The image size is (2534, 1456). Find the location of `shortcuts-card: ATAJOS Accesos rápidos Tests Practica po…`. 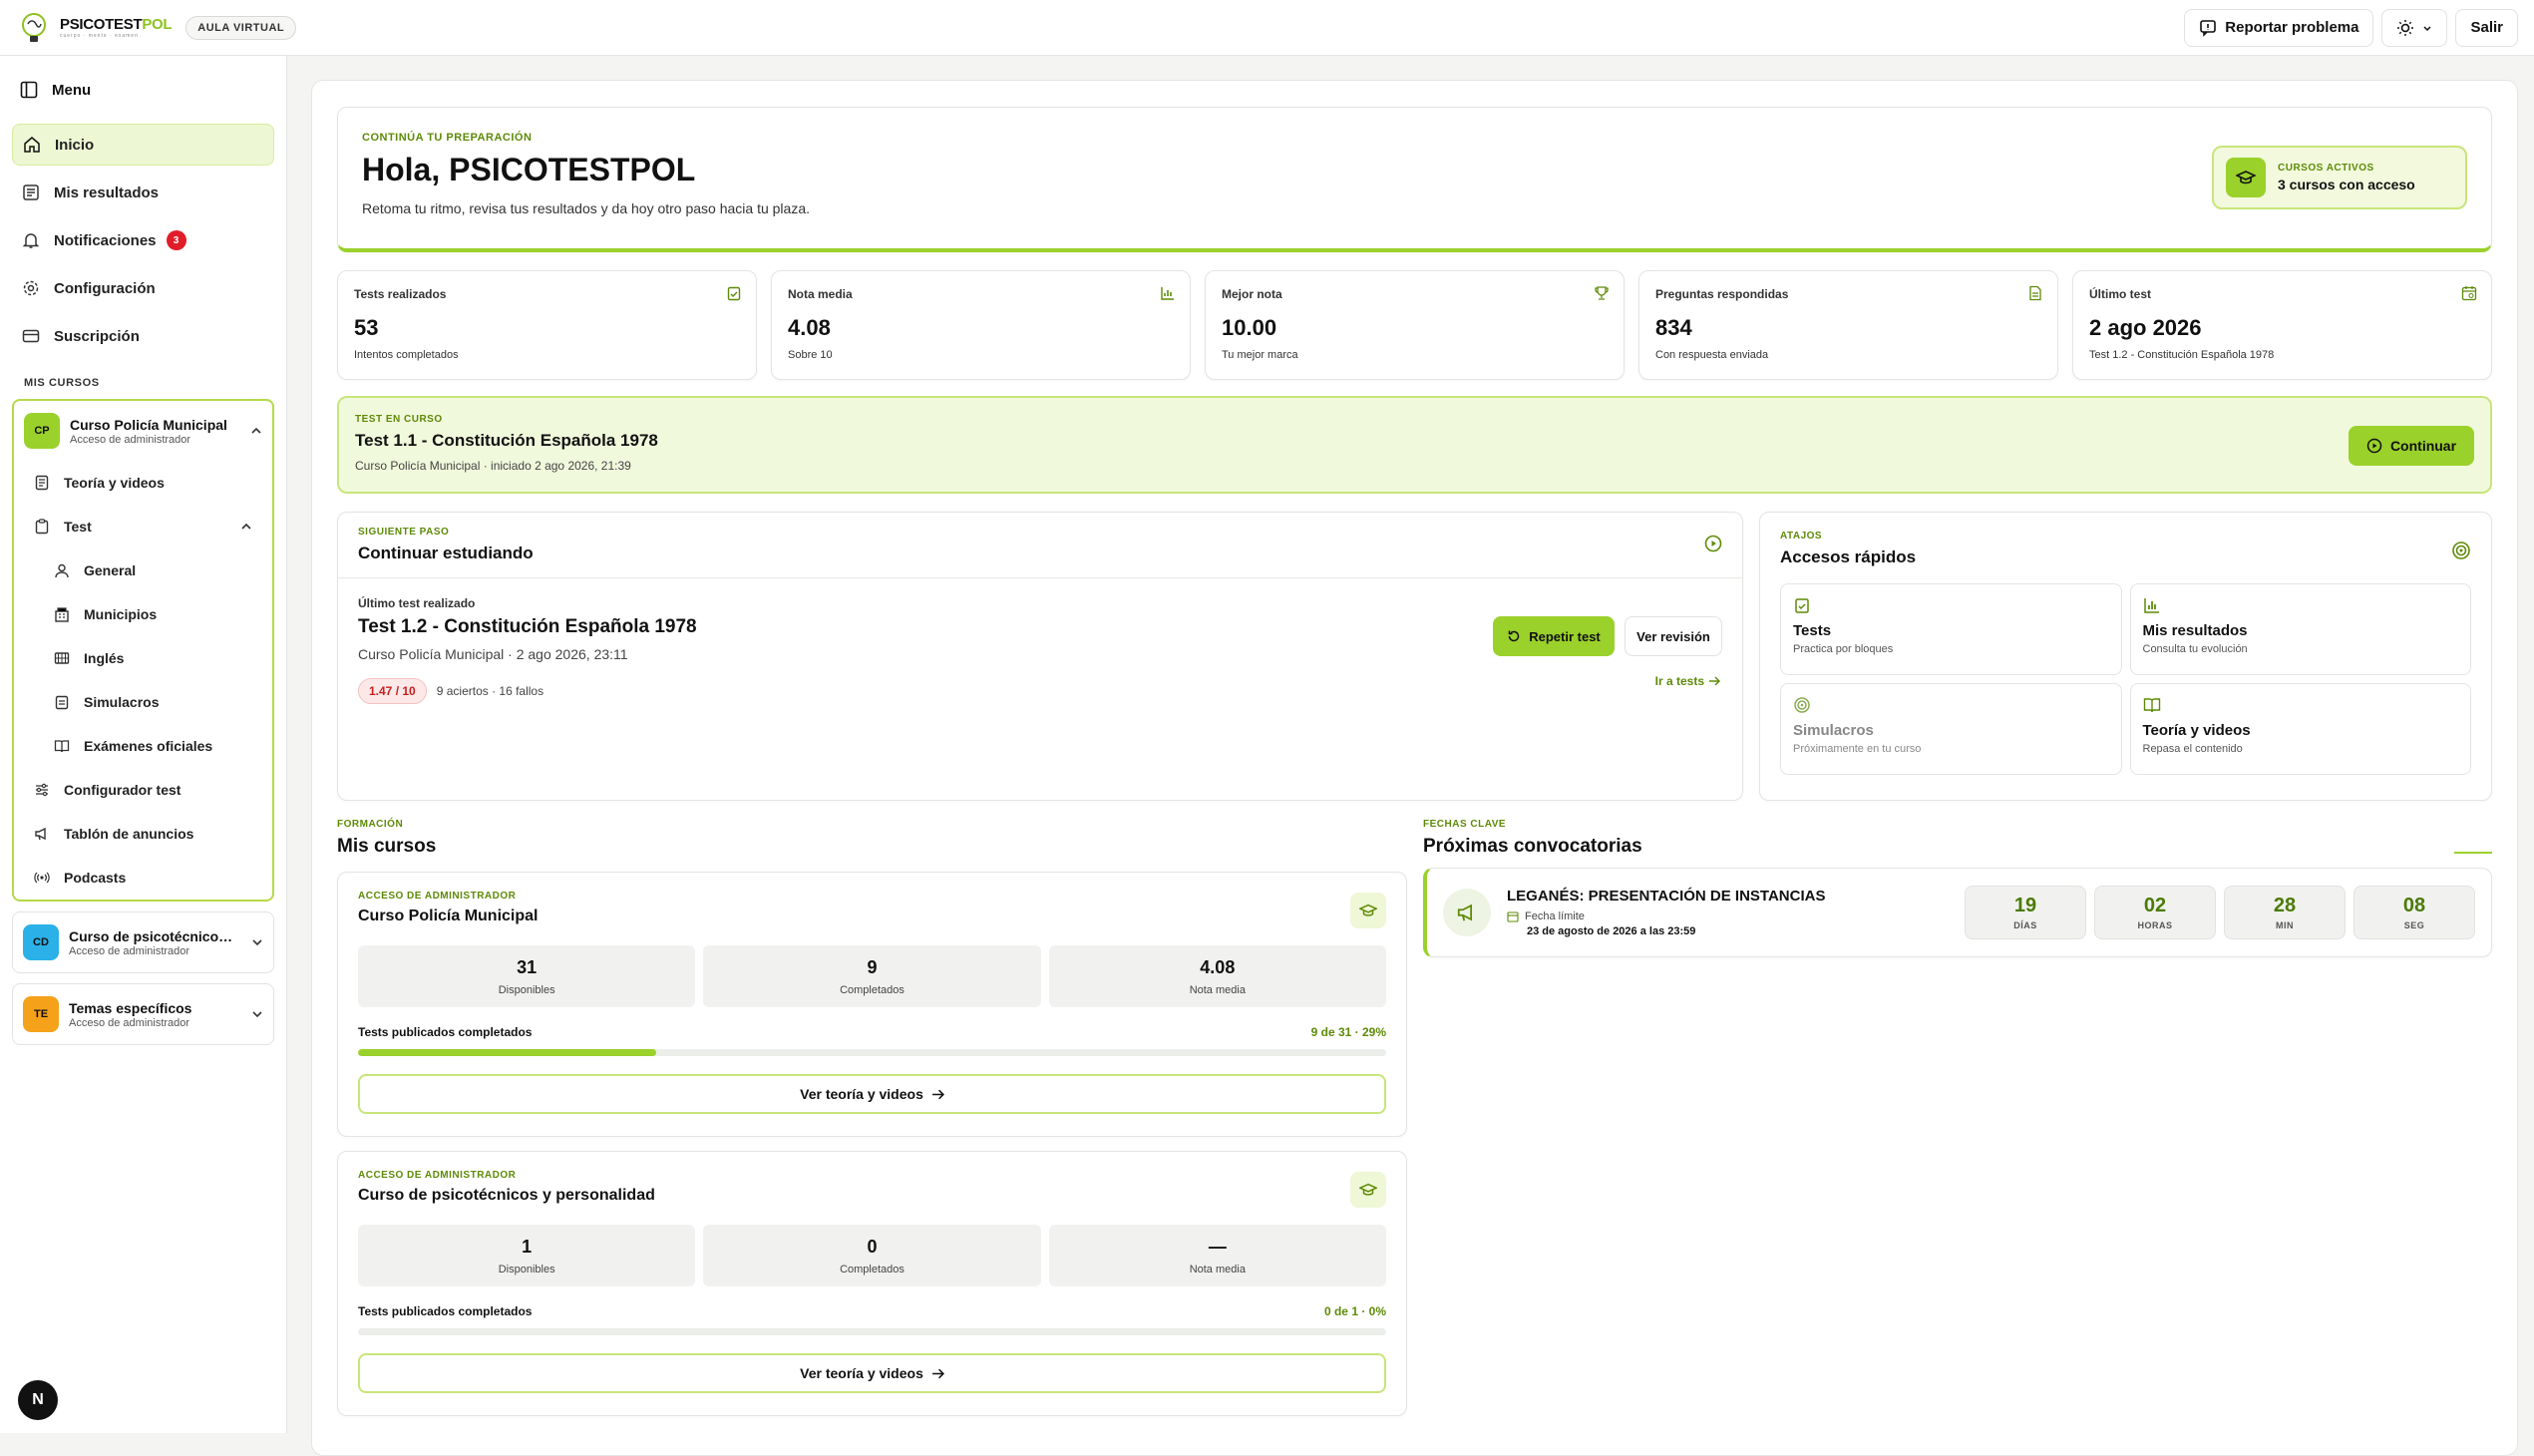

shortcuts-card: ATAJOS Accesos rápidos Tests Practica po… is located at coordinates (2125, 656).